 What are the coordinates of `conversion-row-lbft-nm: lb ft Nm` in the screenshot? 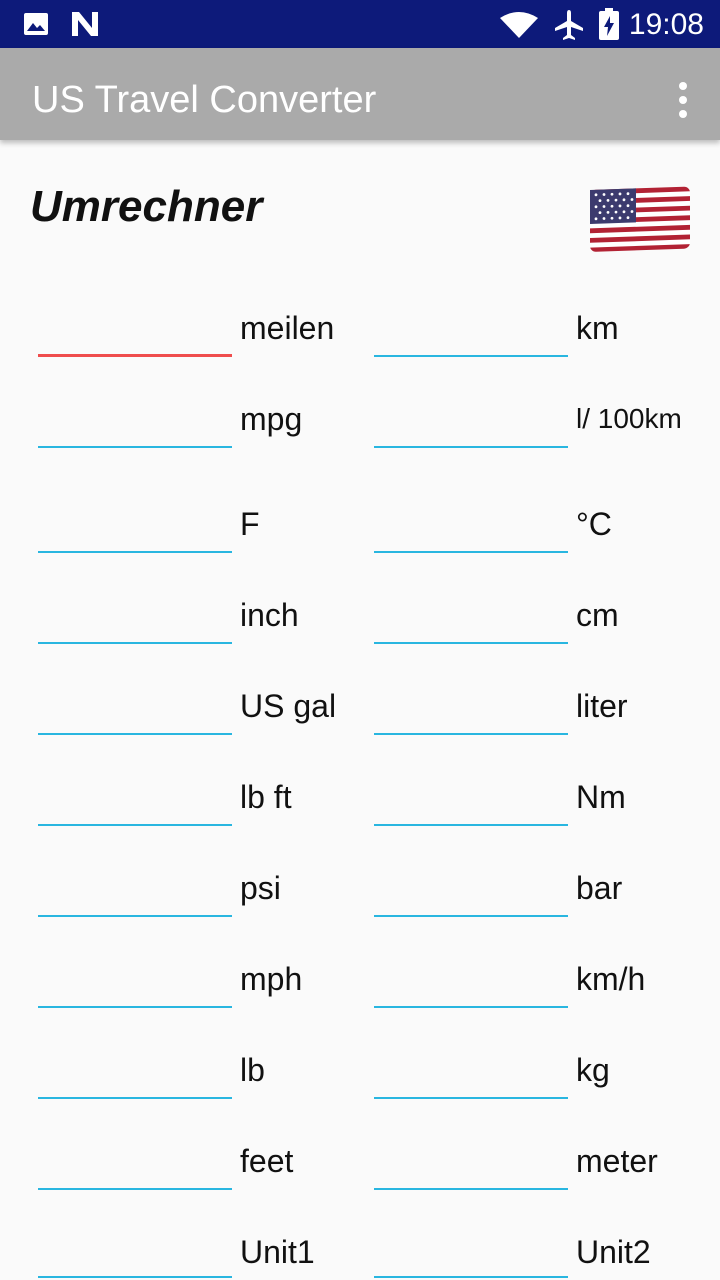 It's located at (360, 809).